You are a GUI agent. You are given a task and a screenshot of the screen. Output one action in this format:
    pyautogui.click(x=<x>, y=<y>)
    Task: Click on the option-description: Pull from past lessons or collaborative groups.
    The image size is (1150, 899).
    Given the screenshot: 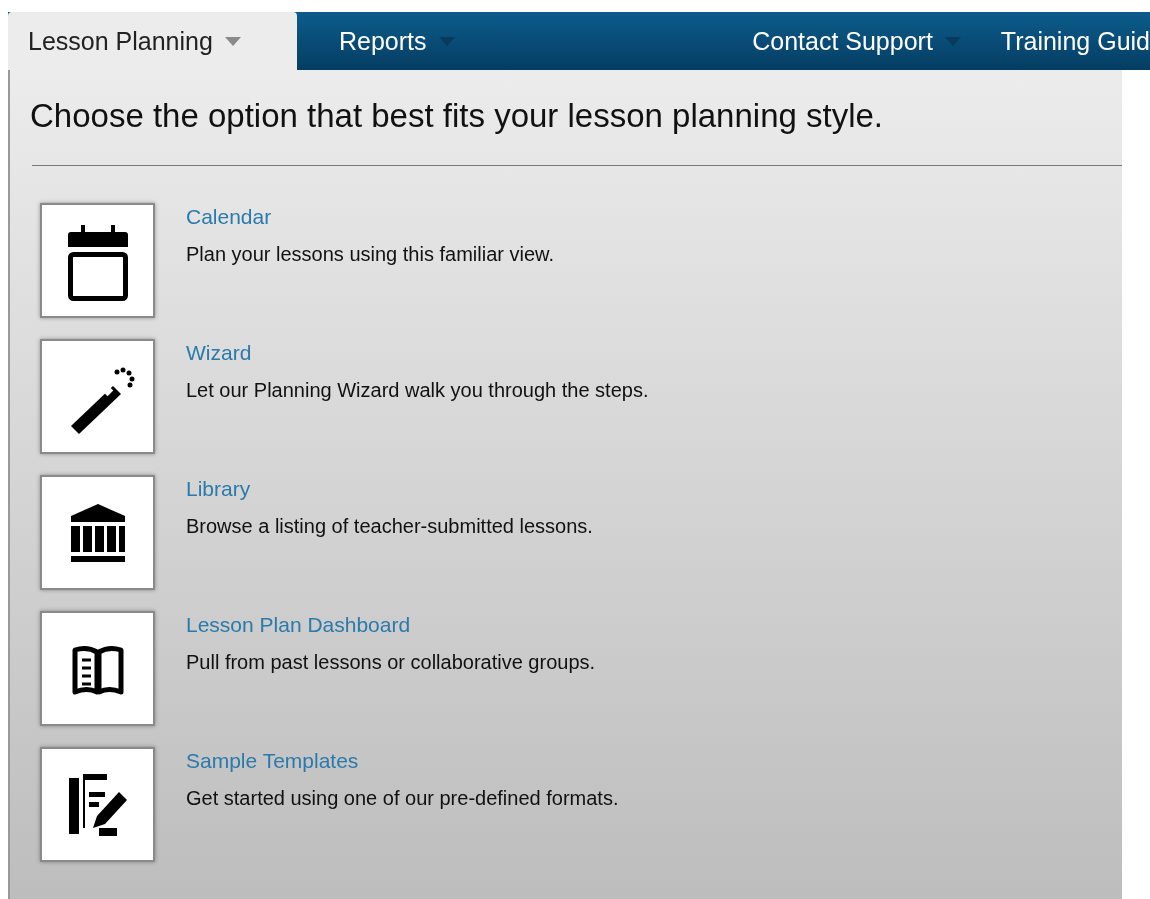 What is the action you would take?
    pyautogui.click(x=391, y=662)
    